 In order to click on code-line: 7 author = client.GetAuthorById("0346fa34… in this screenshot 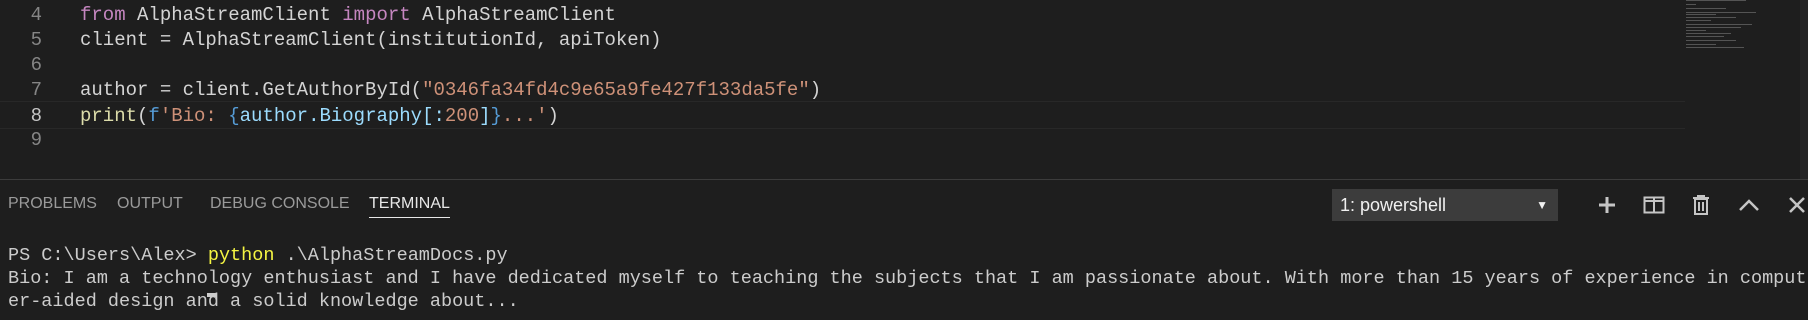, I will do `click(842, 90)`.